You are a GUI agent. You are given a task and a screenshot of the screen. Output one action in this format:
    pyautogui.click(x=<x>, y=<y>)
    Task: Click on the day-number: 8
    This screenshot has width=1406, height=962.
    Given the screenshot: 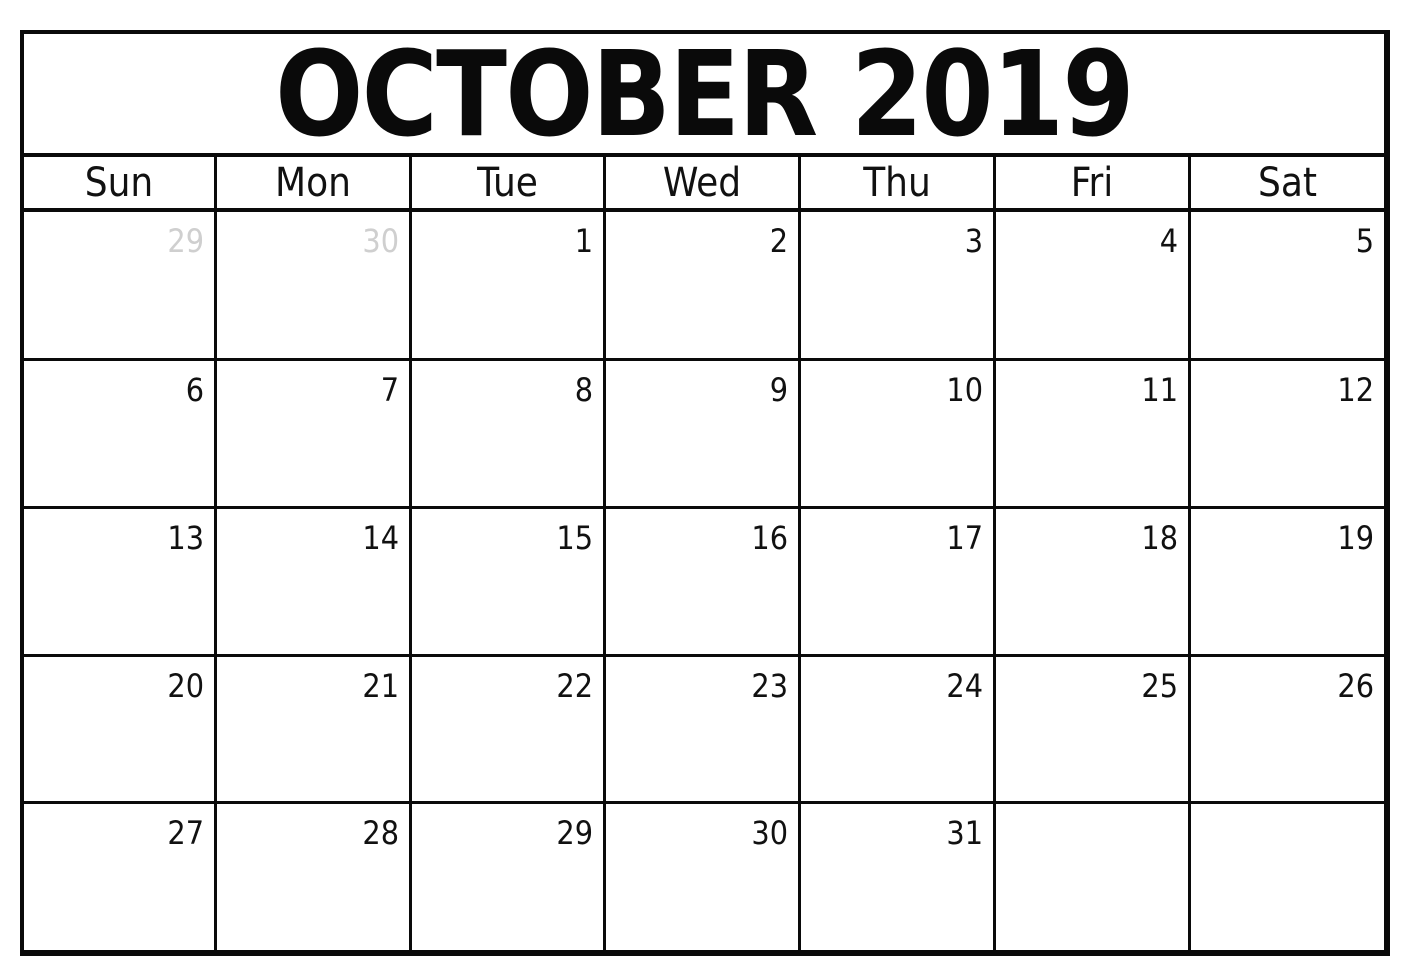 What is the action you would take?
    pyautogui.click(x=583, y=390)
    